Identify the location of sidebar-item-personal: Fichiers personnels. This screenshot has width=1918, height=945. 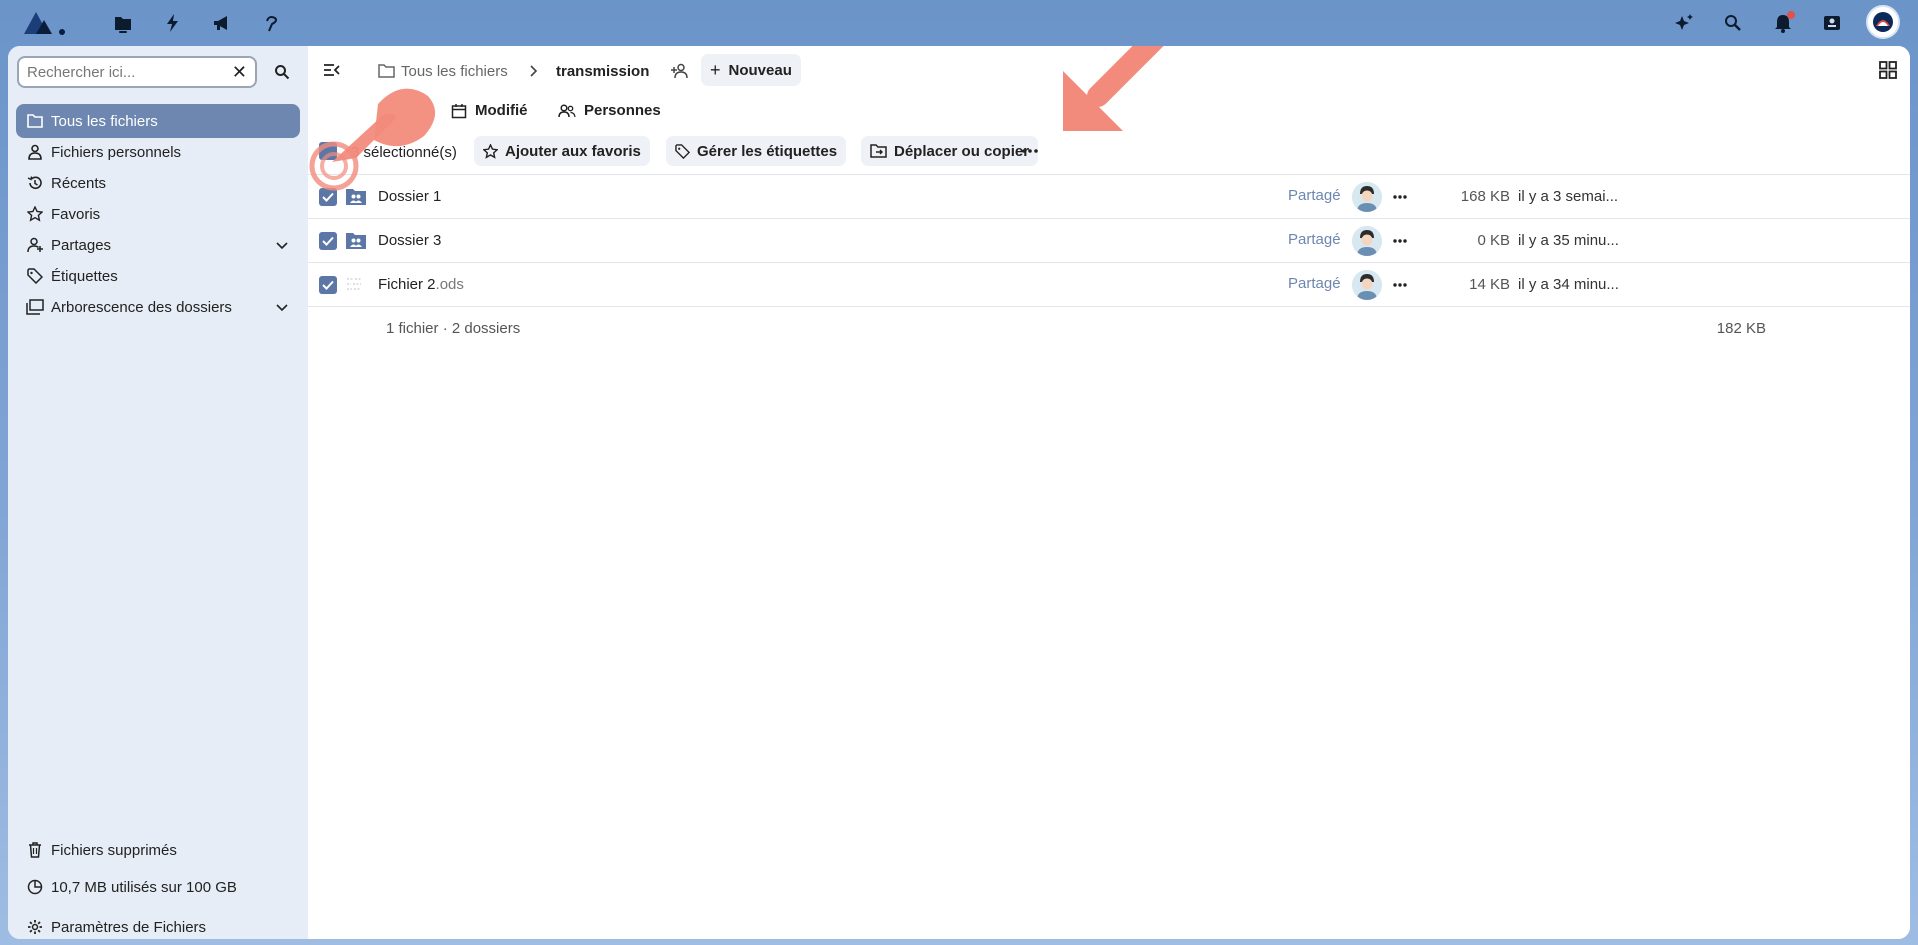
(158, 152).